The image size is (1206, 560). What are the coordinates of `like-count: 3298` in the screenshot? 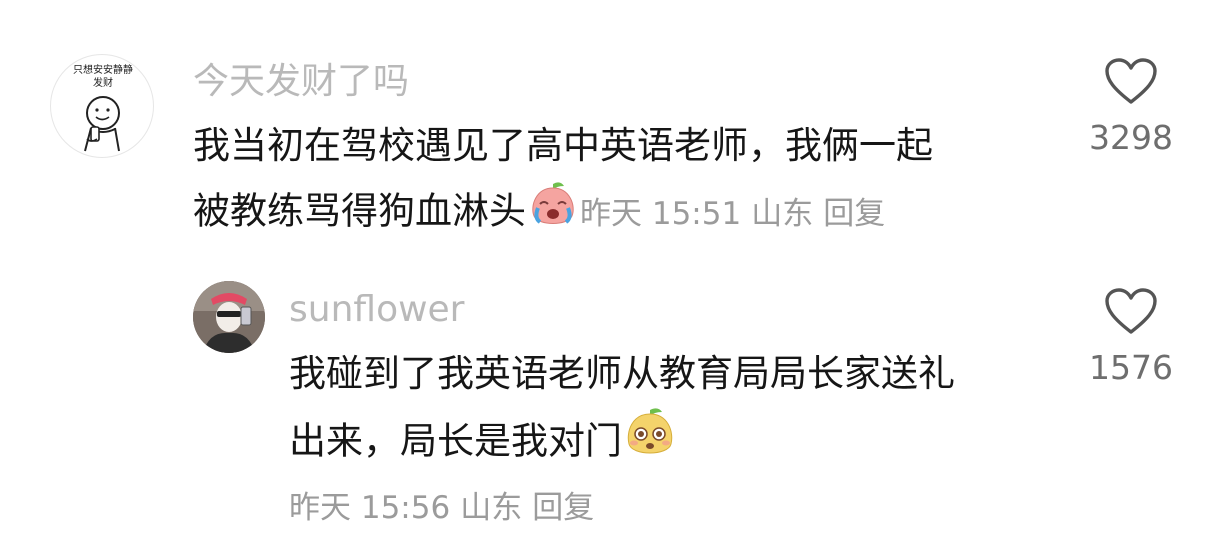 It's located at (1131, 137).